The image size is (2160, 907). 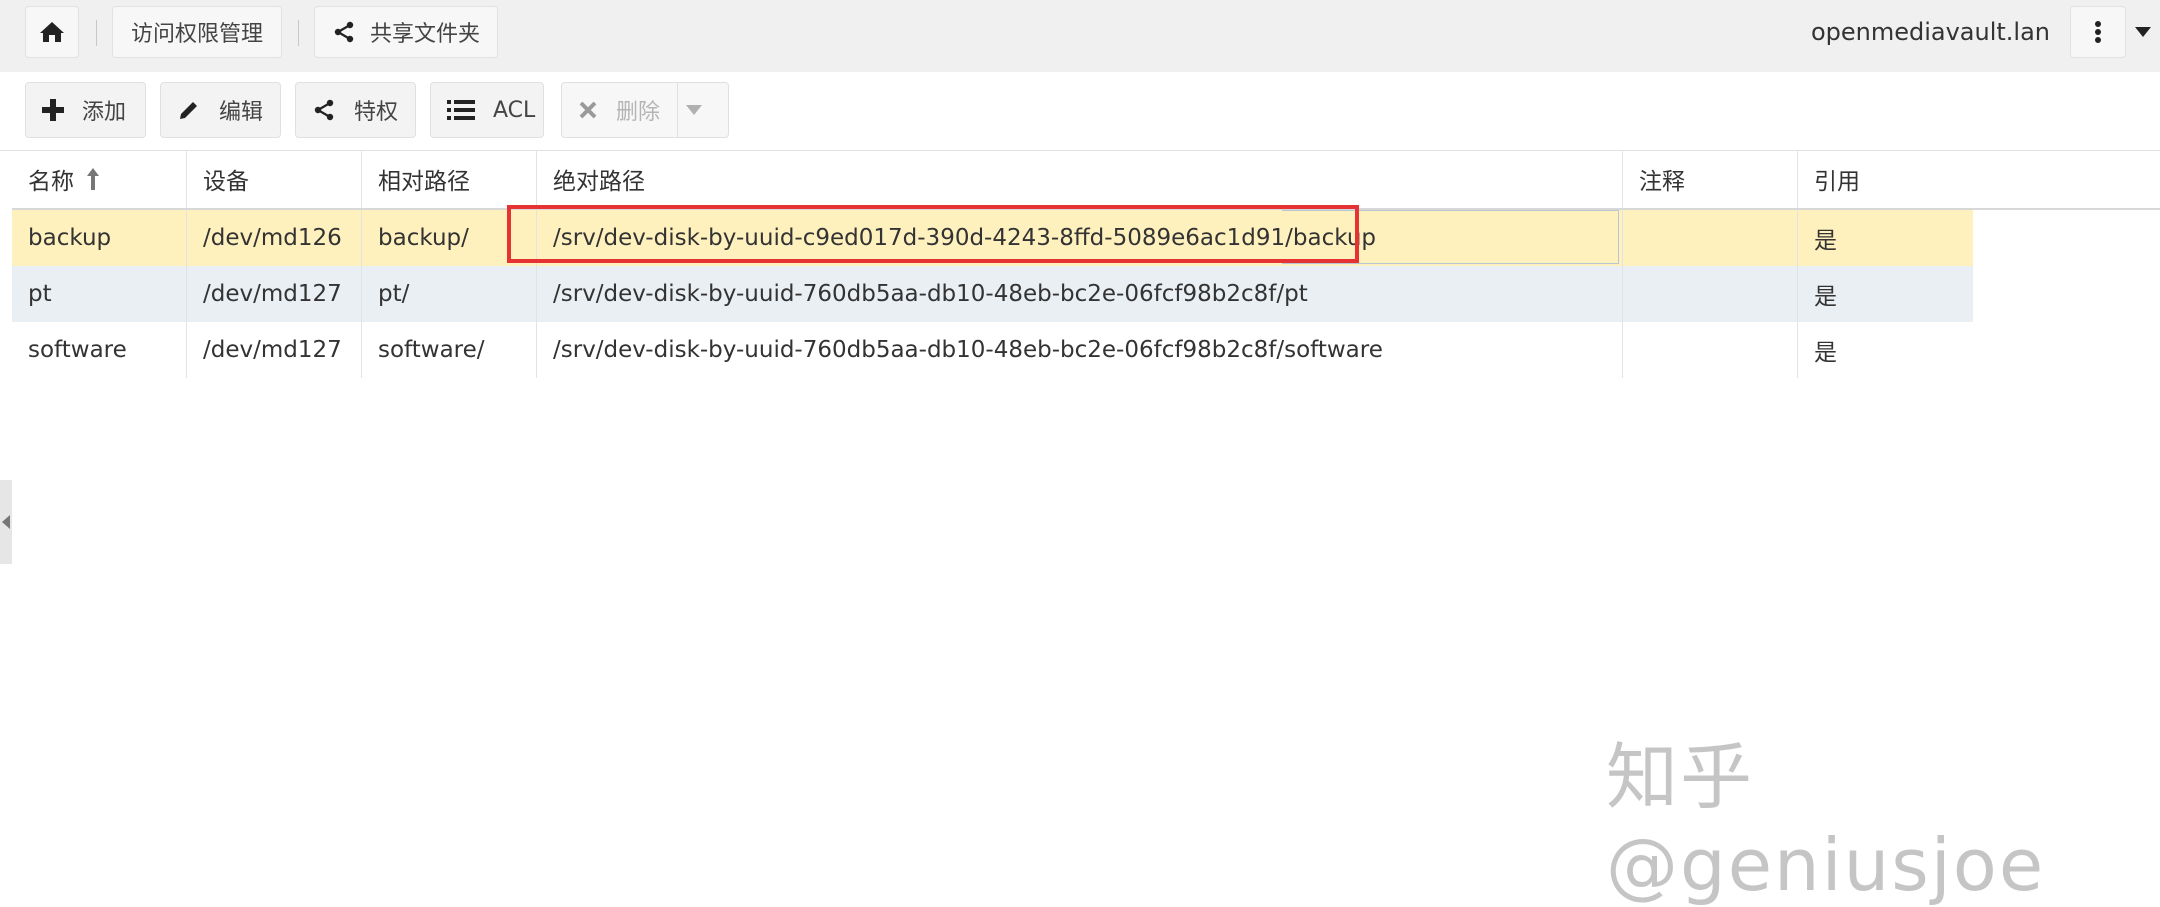 I want to click on close-icon, so click(x=588, y=110).